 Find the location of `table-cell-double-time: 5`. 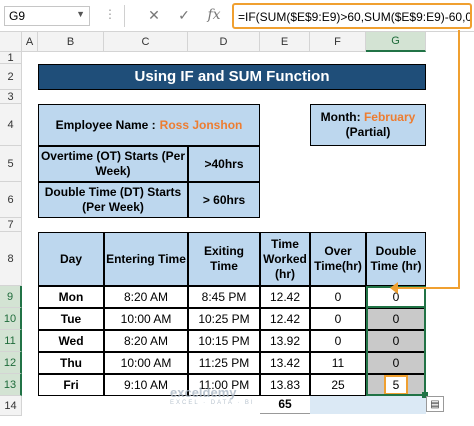

table-cell-double-time: 5 is located at coordinates (396, 385).